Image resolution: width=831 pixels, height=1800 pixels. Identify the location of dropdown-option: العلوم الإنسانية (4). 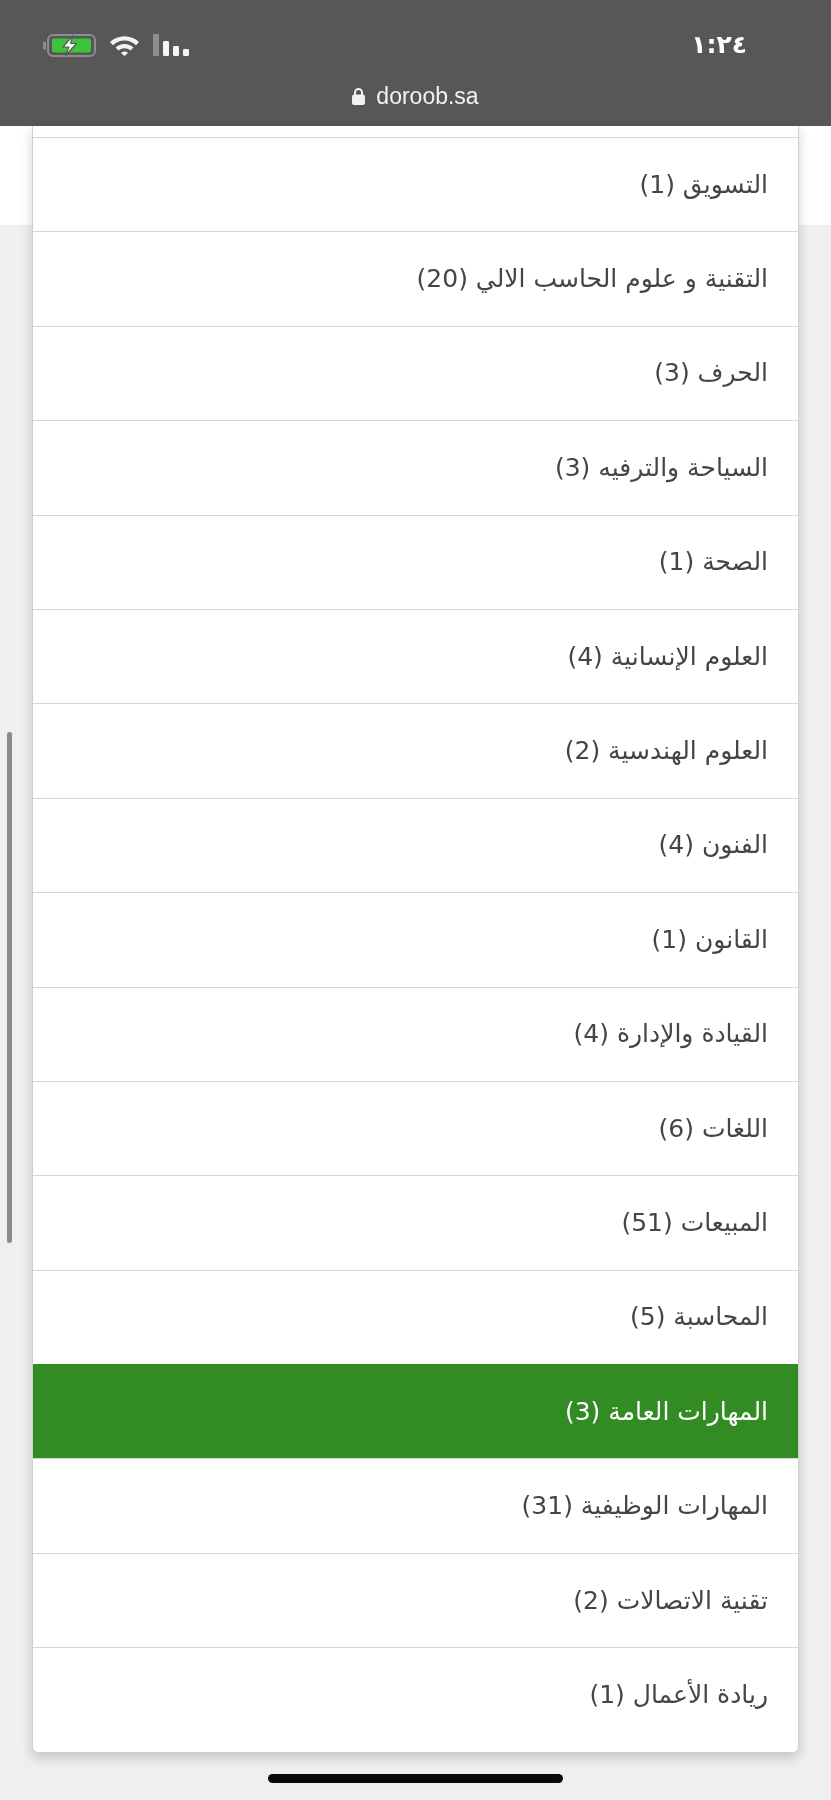
(415, 656).